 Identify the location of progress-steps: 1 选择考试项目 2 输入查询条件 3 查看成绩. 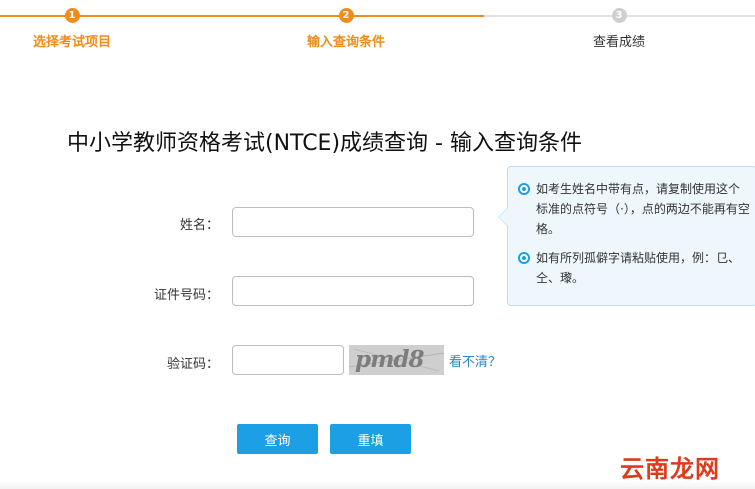
(377, 35).